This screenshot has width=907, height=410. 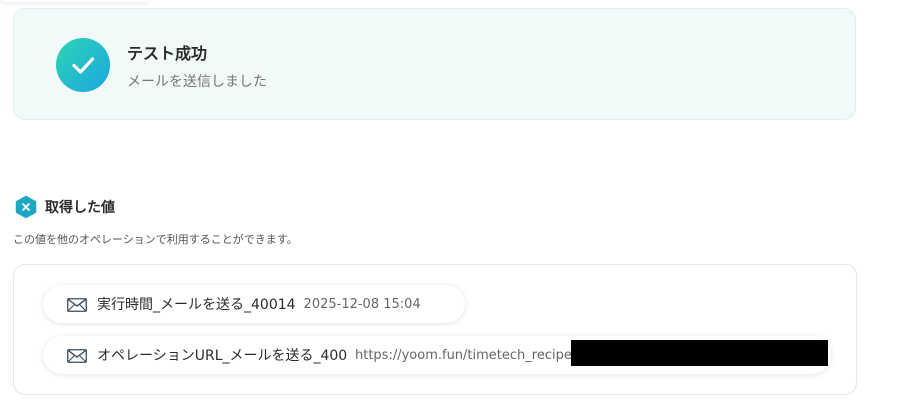 I want to click on top-card-edge, so click(x=75, y=1).